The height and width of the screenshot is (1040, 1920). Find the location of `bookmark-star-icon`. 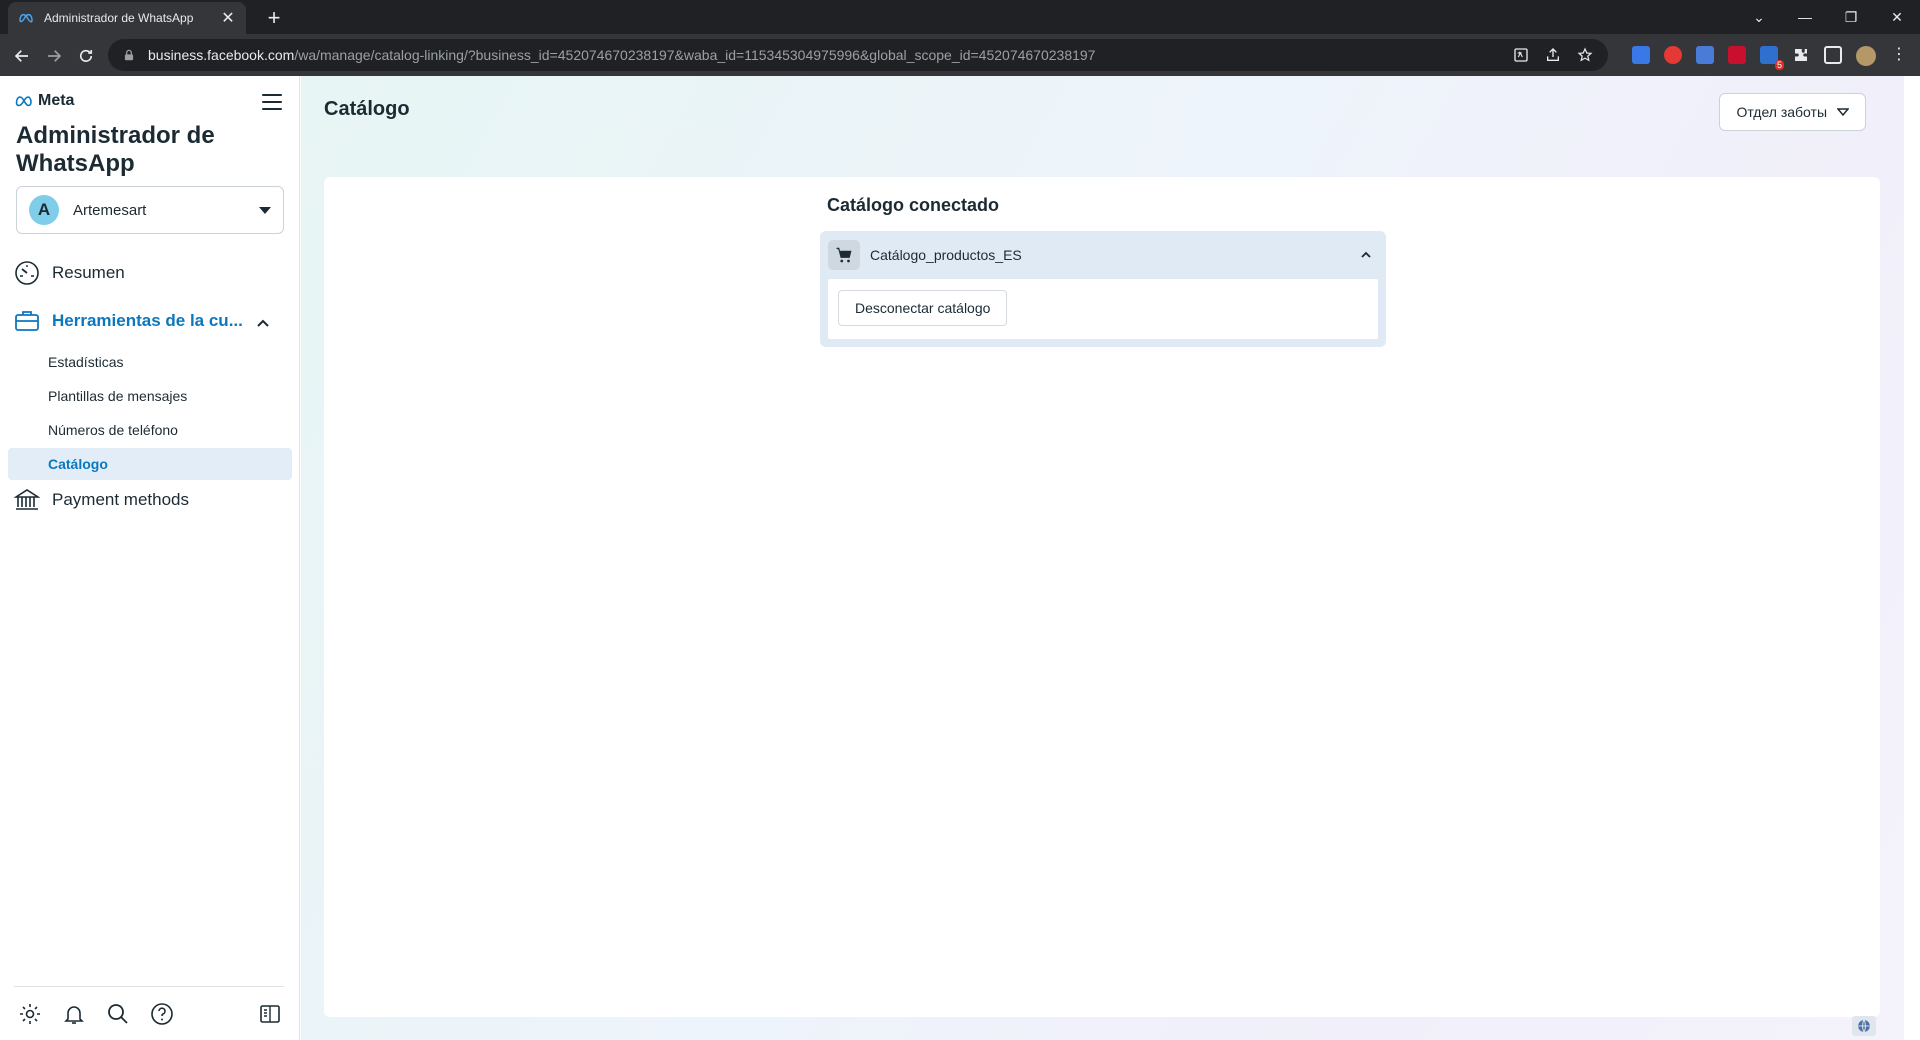

bookmark-star-icon is located at coordinates (1585, 55).